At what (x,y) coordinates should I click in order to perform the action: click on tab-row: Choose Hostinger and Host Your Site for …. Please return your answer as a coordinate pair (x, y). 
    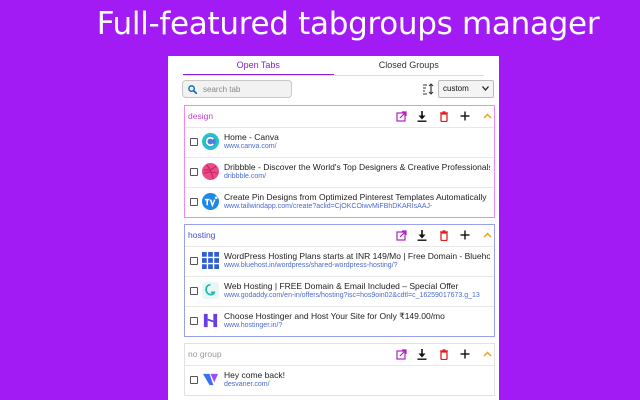
    Looking at the image, I should click on (339, 321).